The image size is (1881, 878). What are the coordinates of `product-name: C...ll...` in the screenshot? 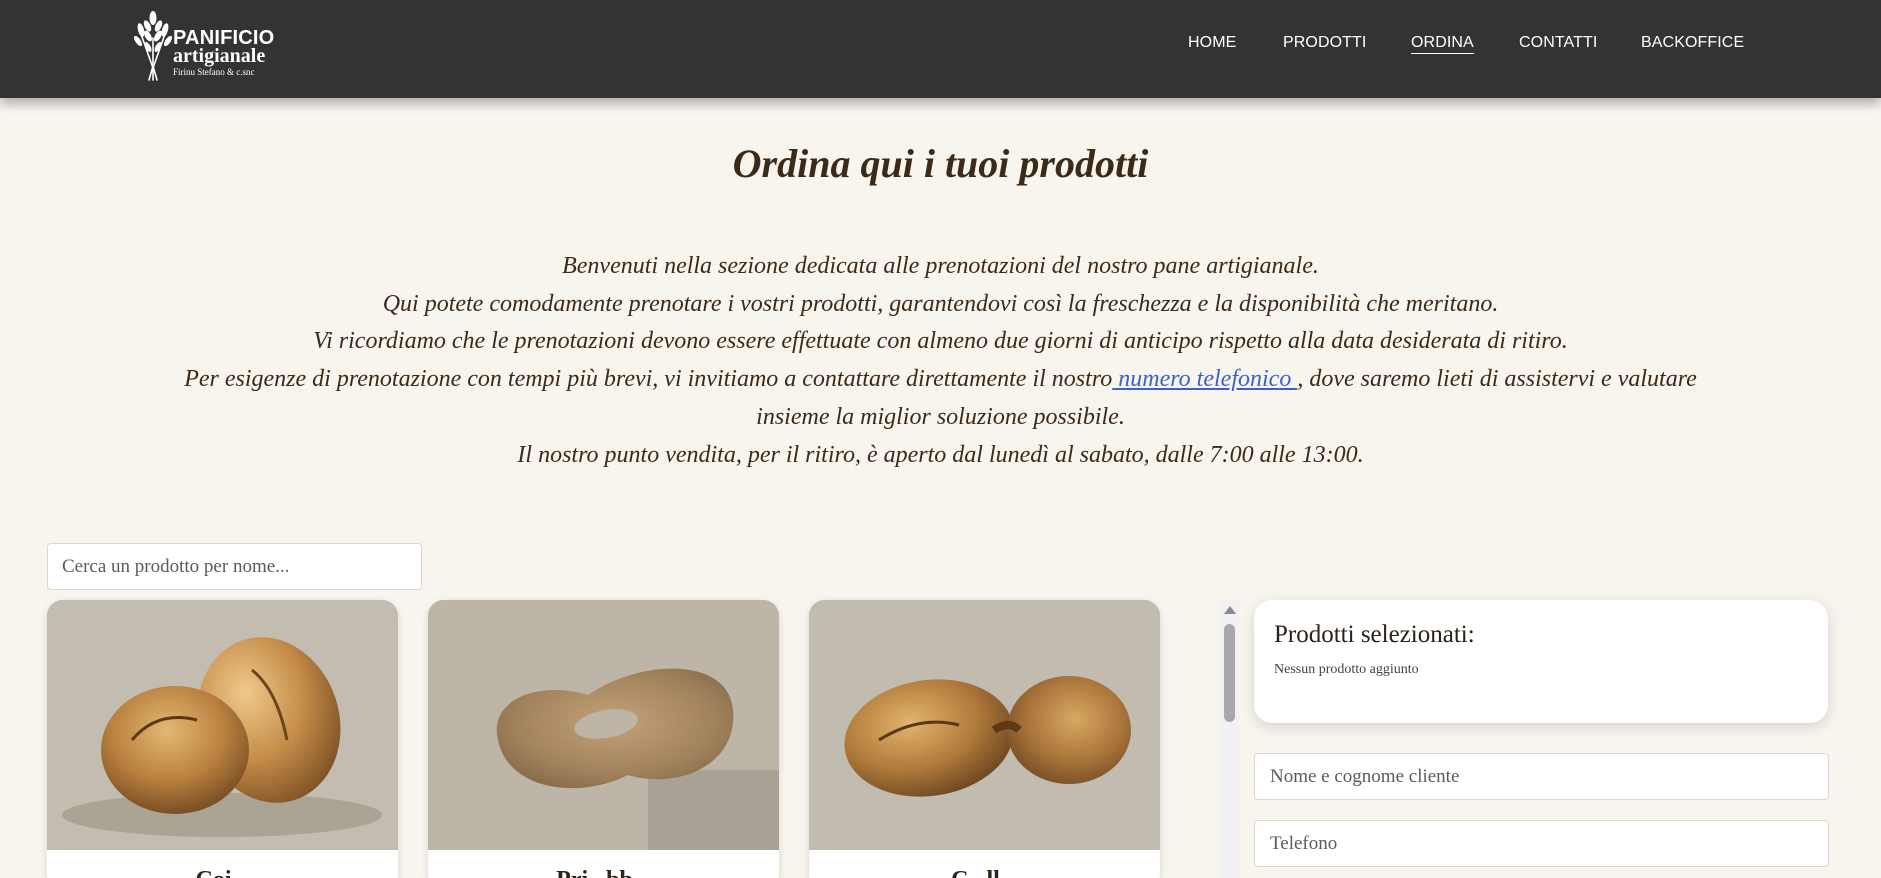 It's located at (984, 872).